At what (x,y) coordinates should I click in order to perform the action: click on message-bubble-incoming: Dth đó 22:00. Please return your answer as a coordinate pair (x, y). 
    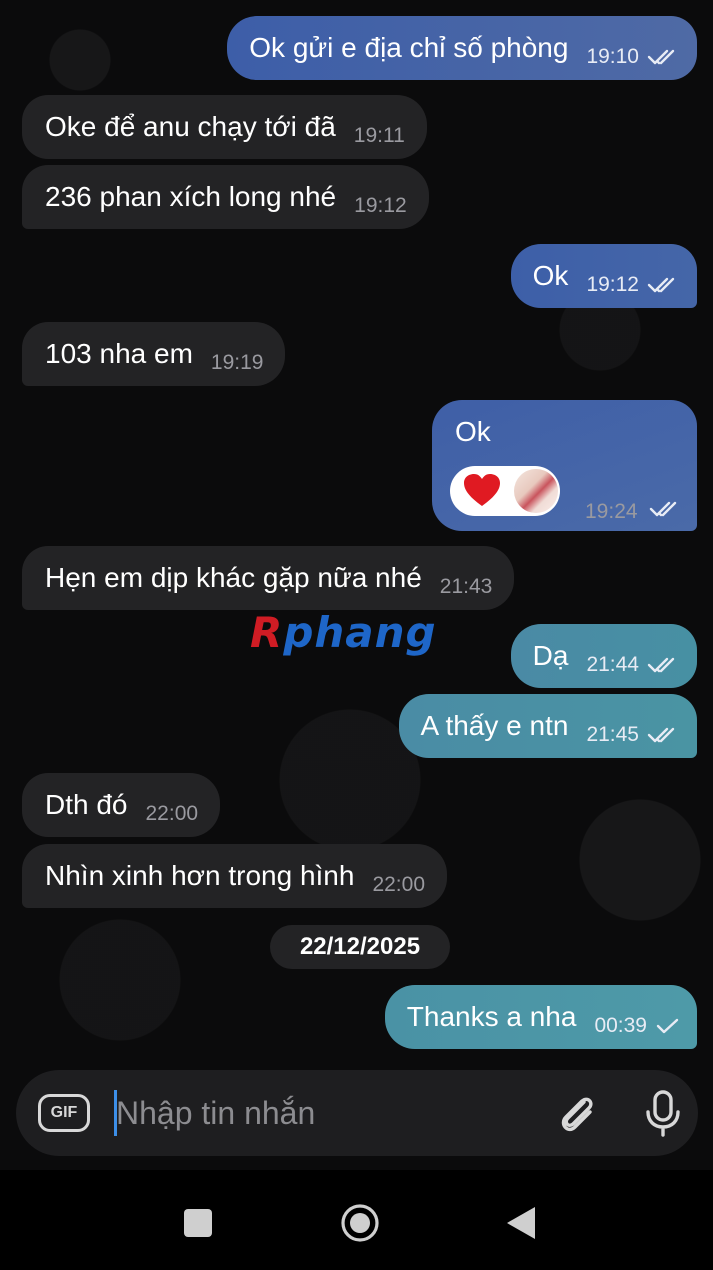
    Looking at the image, I should click on (121, 805).